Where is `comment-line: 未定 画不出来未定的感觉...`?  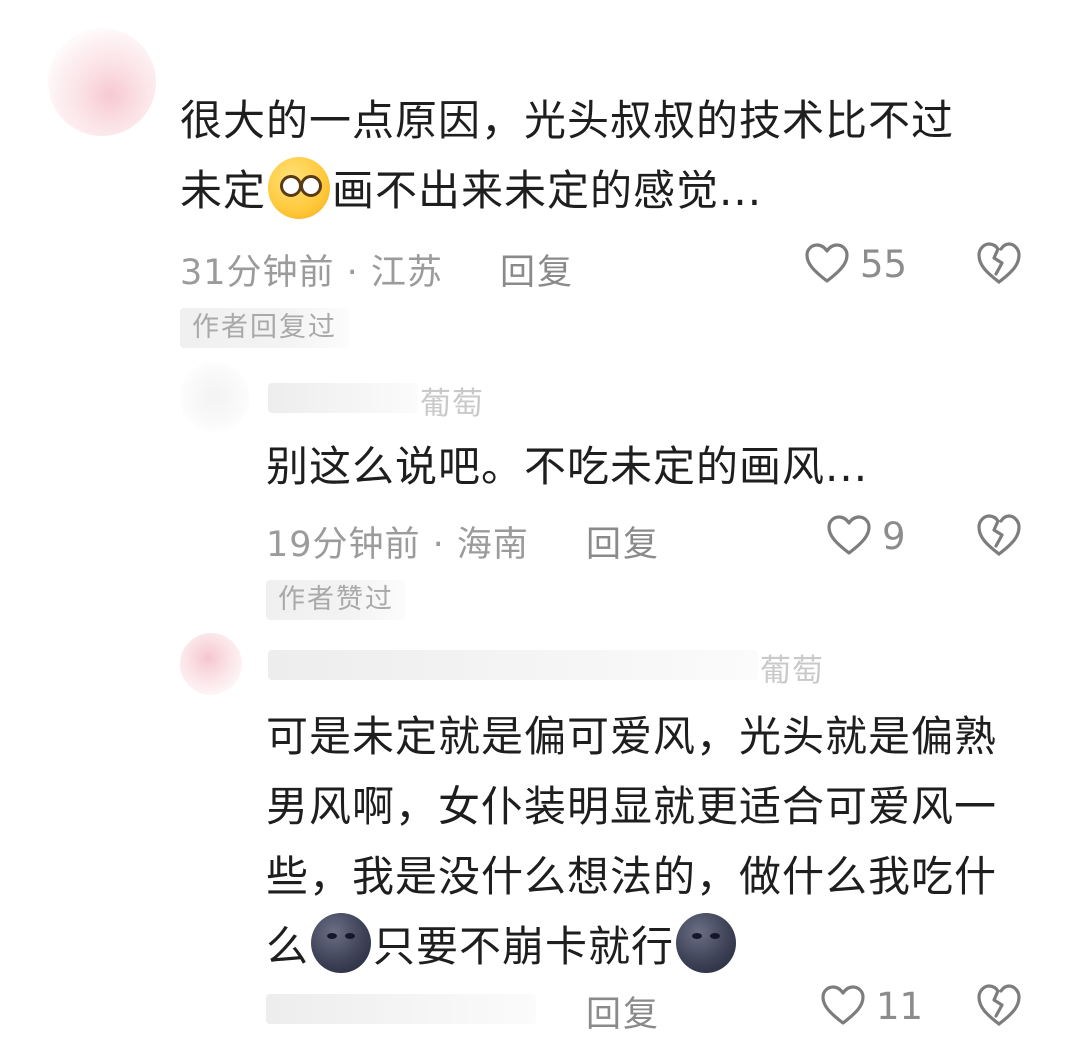 comment-line: 未定 画不出来未定的感觉... is located at coordinates (567, 191).